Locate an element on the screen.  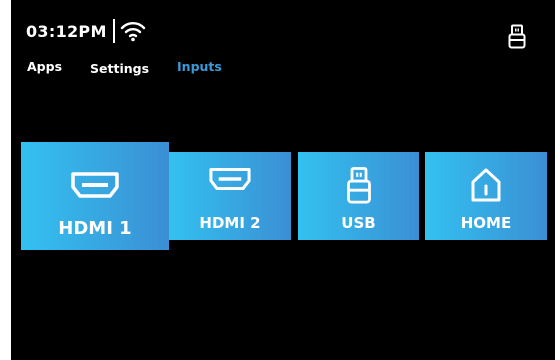
tile-label: HDMI 2 is located at coordinates (230, 223).